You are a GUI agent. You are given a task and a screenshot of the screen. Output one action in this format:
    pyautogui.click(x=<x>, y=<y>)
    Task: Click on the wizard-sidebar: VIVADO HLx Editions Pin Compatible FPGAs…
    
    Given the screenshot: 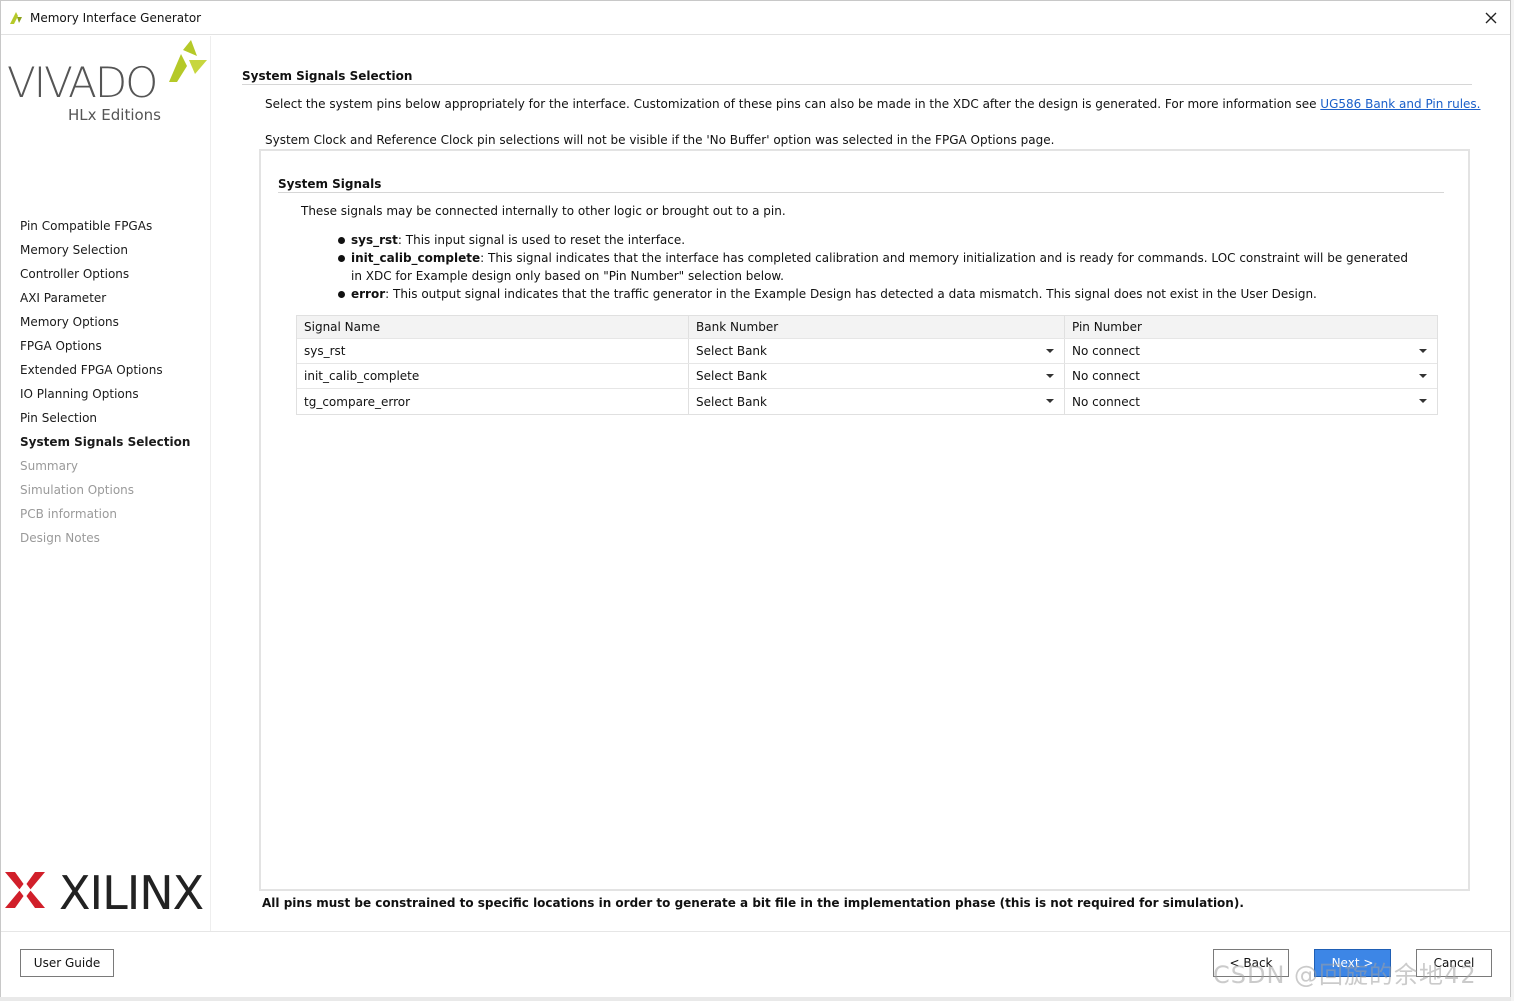 What is the action you would take?
    pyautogui.click(x=106, y=483)
    